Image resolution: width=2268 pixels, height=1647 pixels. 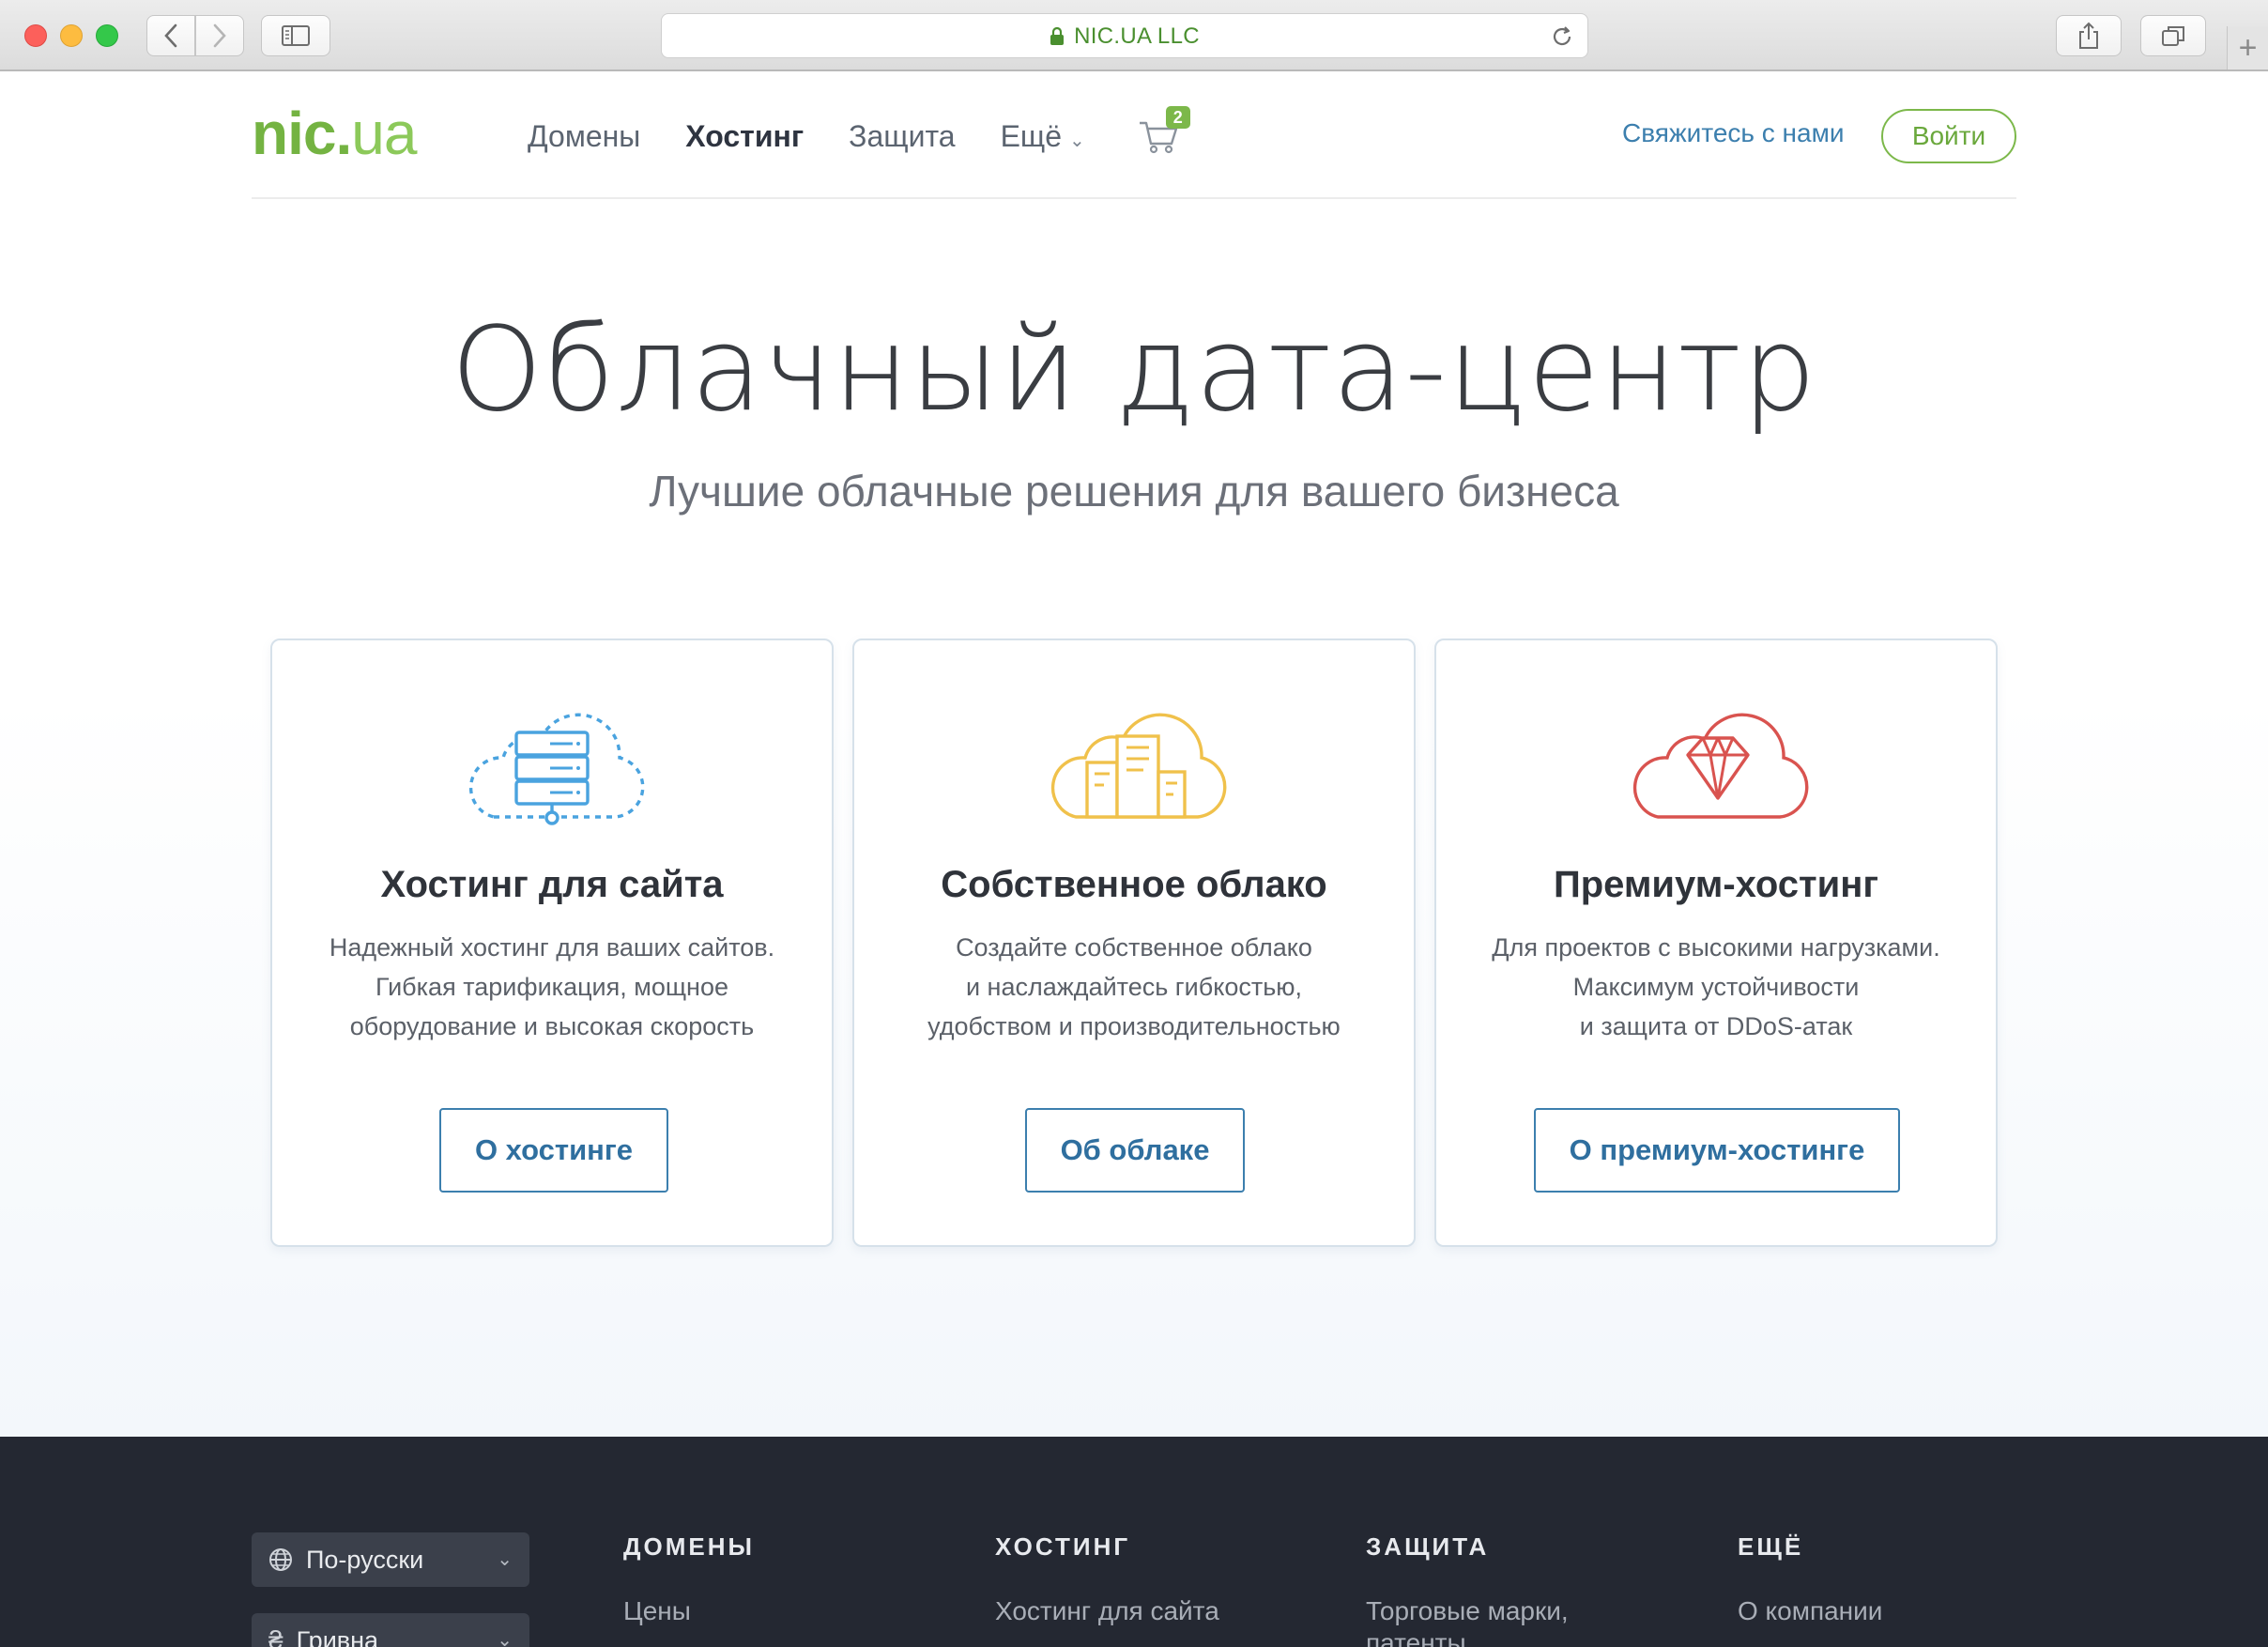 I want to click on new-tab-button: +, so click(x=2247, y=47).